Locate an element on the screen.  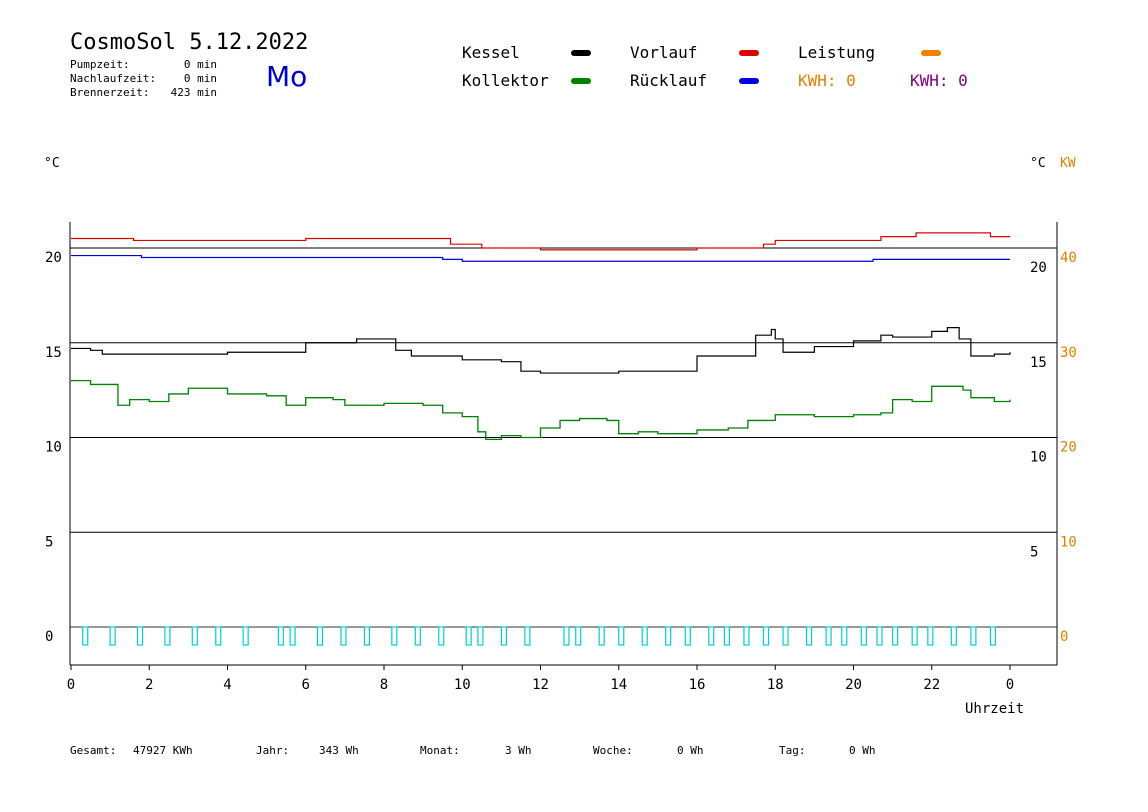
x-tick-label: 4 is located at coordinates (227, 685).